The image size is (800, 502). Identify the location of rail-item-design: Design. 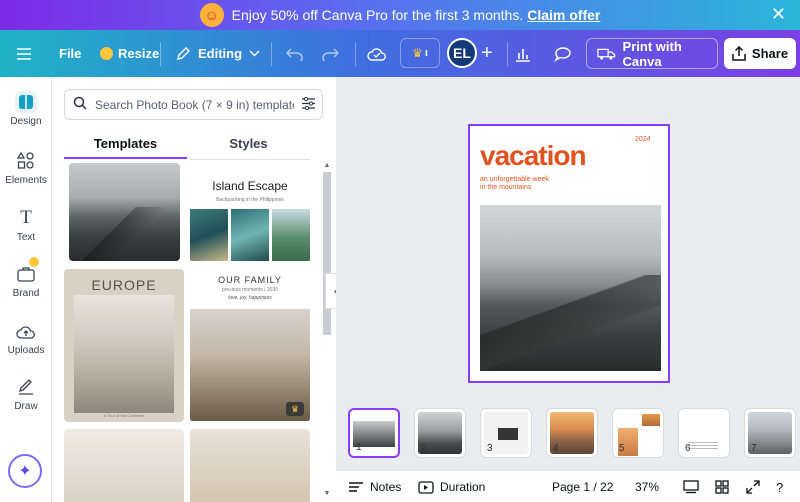
(26, 109).